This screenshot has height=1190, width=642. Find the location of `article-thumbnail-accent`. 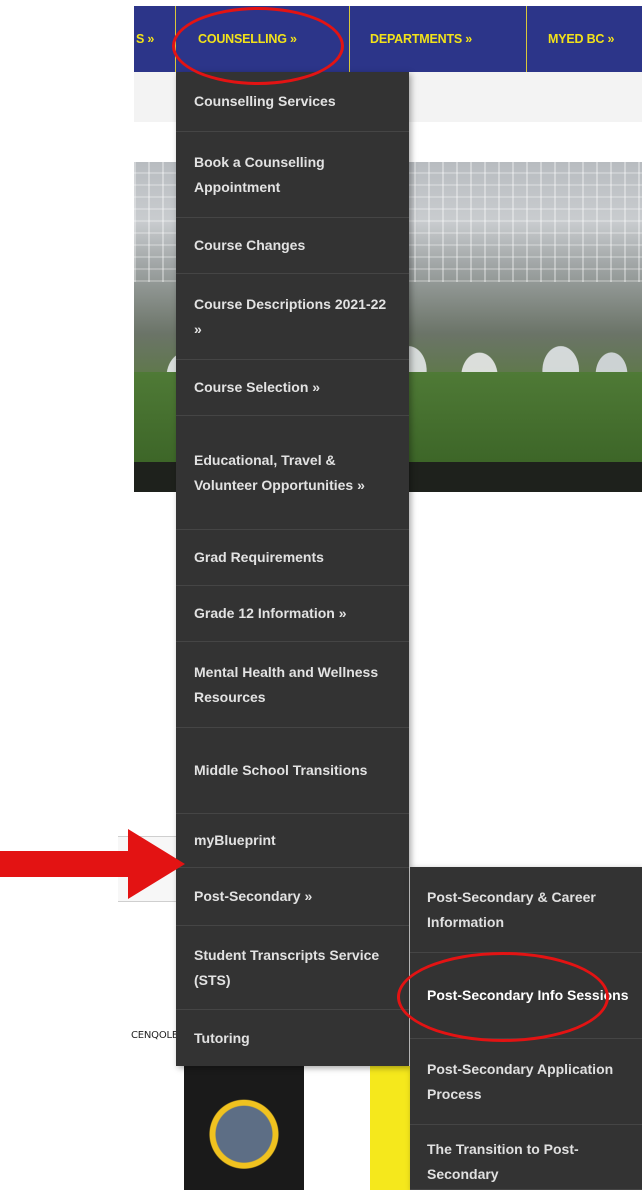

article-thumbnail-accent is located at coordinates (392, 1128).